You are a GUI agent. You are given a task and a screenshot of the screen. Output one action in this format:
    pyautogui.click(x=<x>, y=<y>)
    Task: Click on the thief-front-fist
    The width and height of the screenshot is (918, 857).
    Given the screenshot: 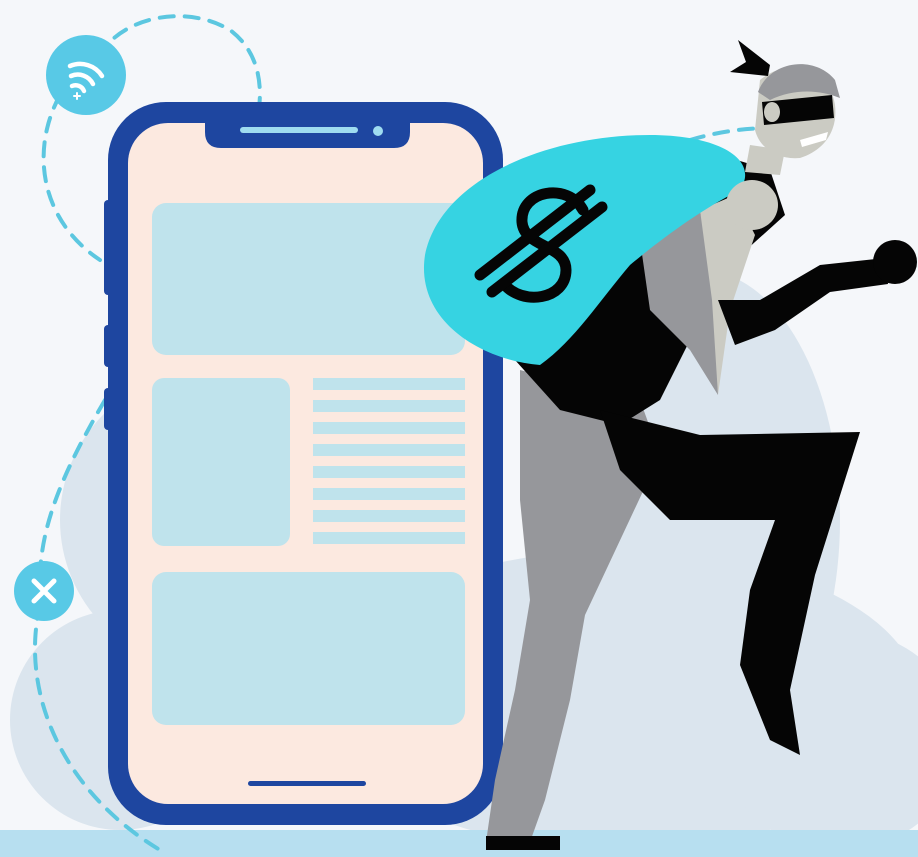 What is the action you would take?
    pyautogui.click(x=895, y=262)
    